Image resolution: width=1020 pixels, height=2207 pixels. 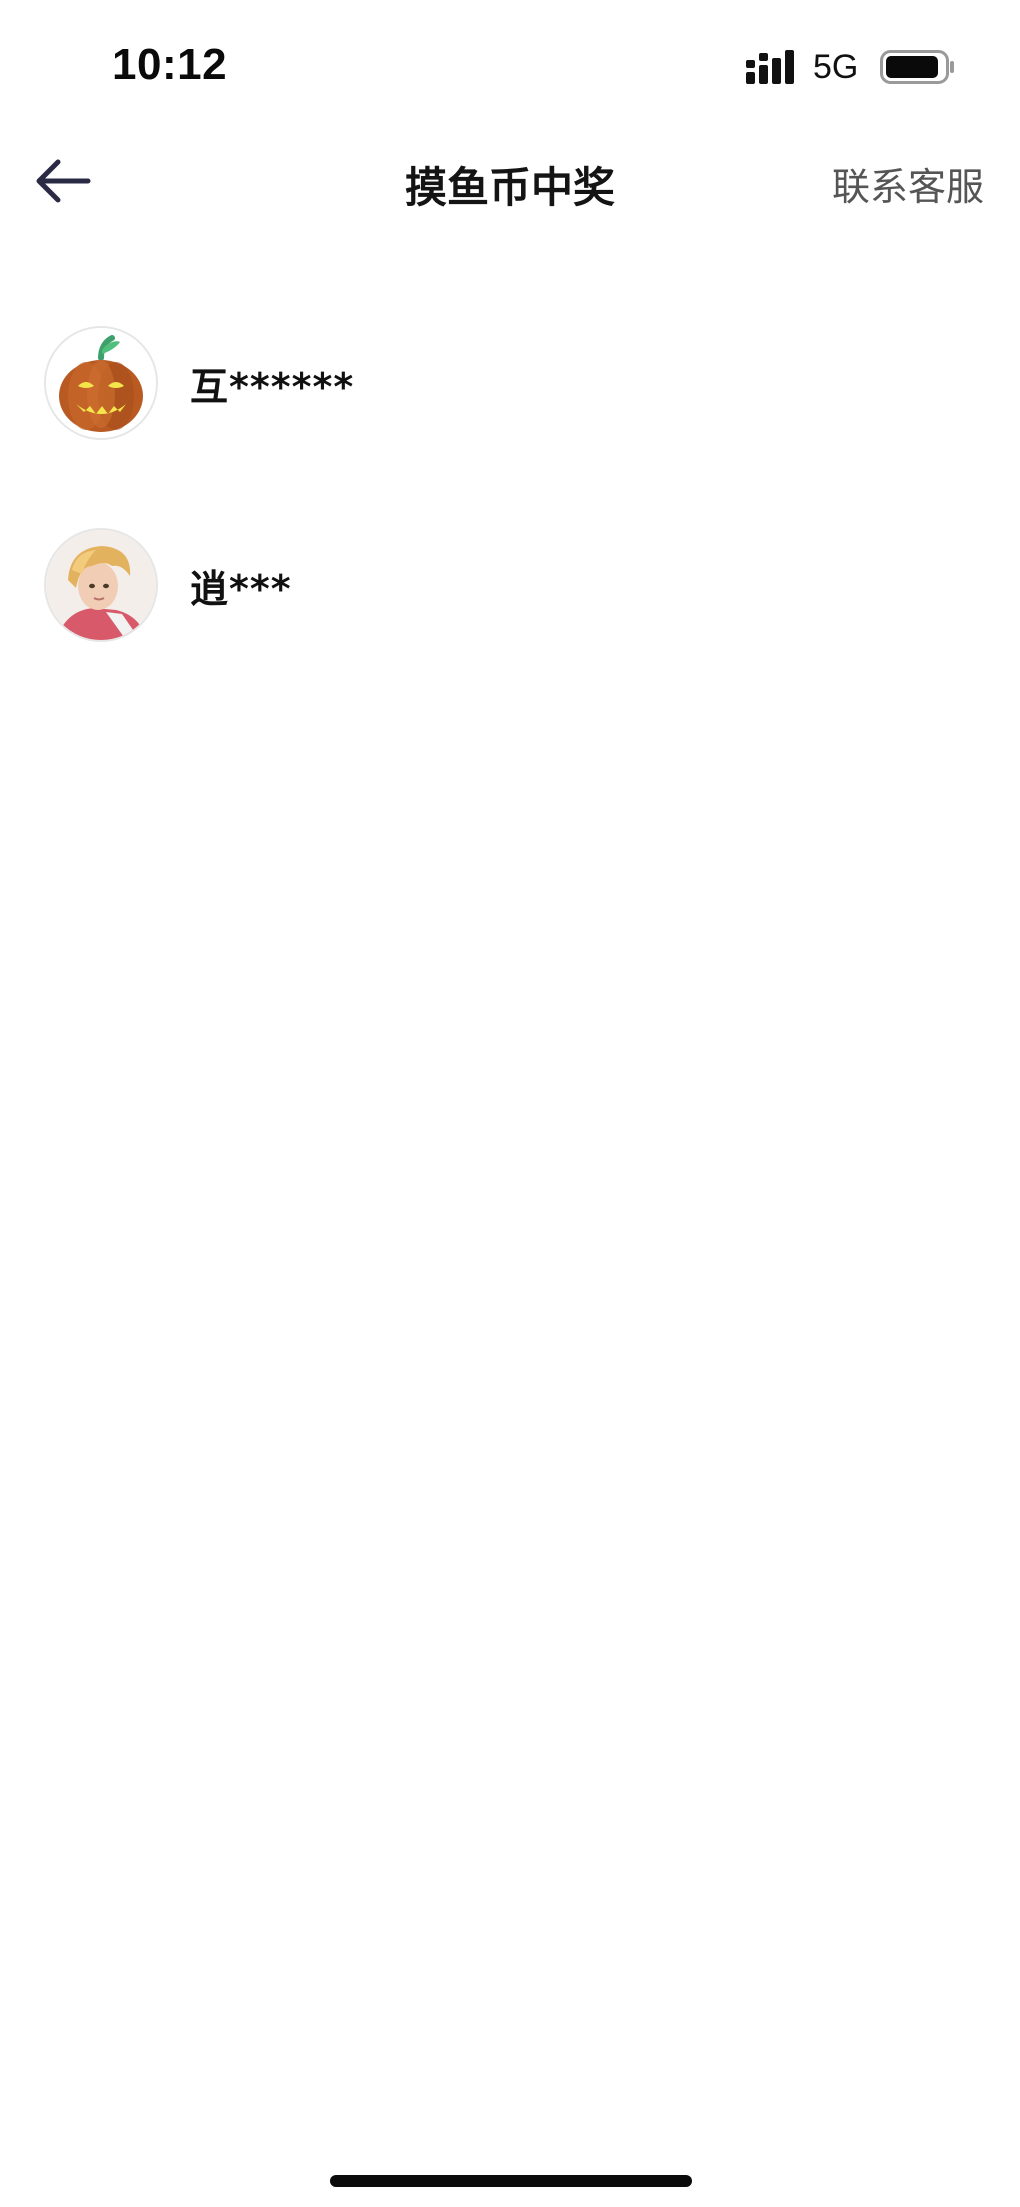 I want to click on nav-bar: 摸鱼币中奖 联系客服, so click(x=510, y=180).